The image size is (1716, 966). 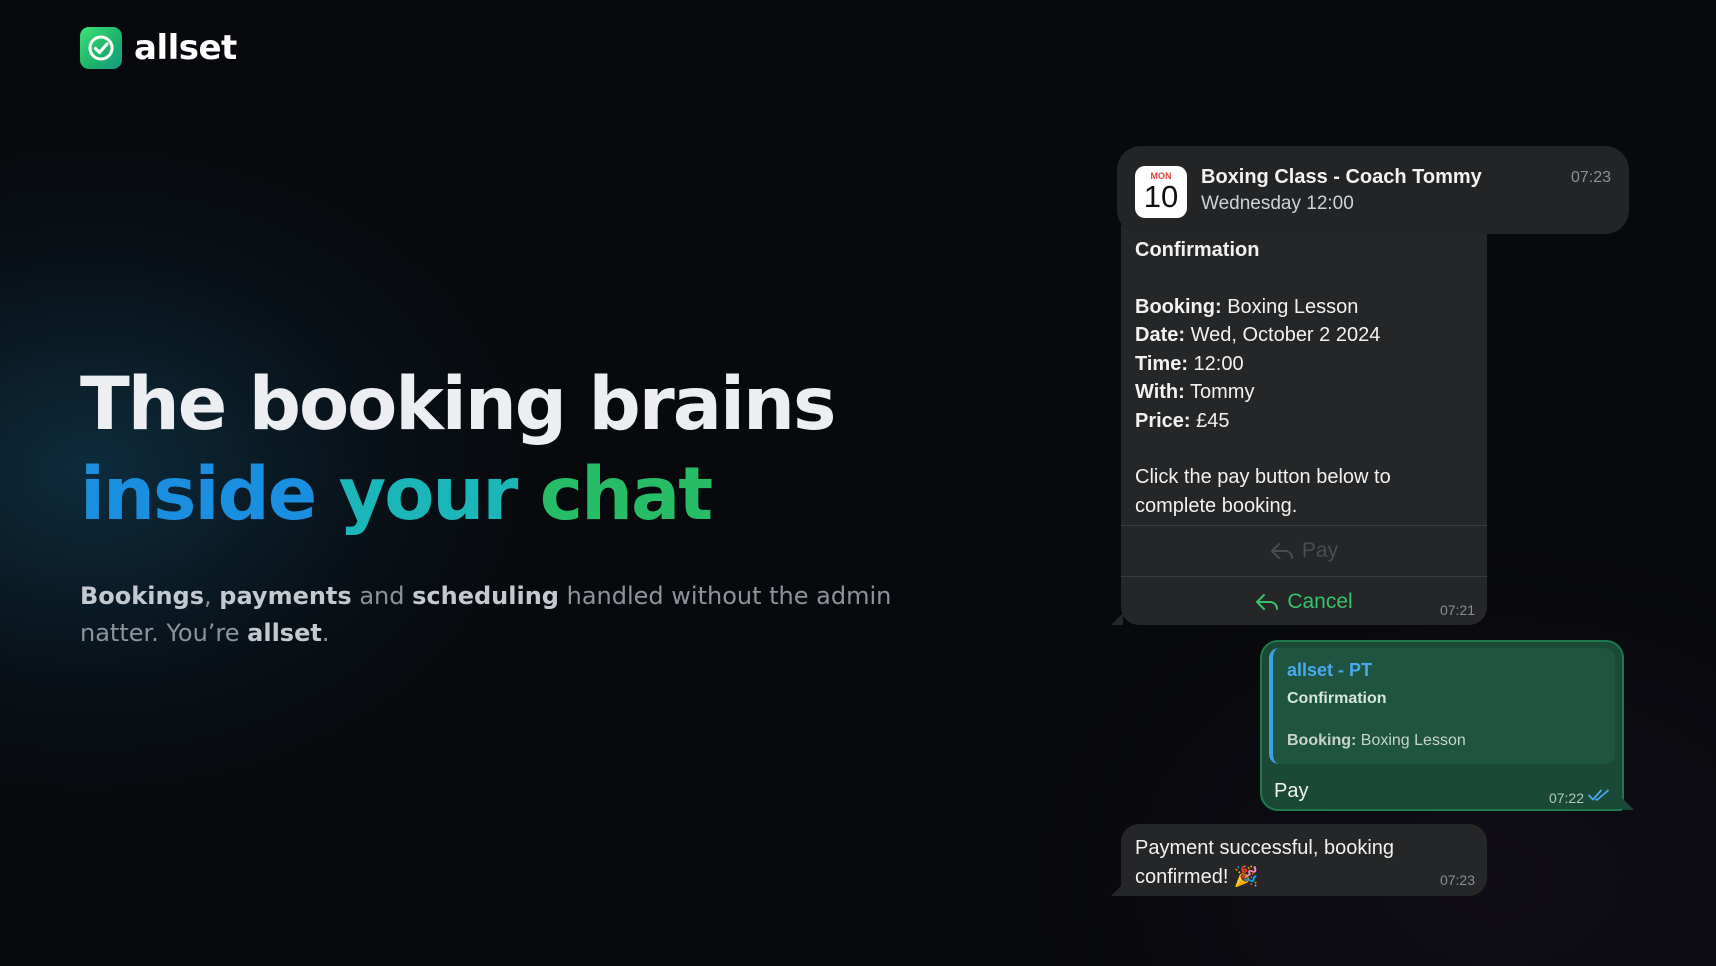 I want to click on cancel-button: Cancel, so click(x=1304, y=601).